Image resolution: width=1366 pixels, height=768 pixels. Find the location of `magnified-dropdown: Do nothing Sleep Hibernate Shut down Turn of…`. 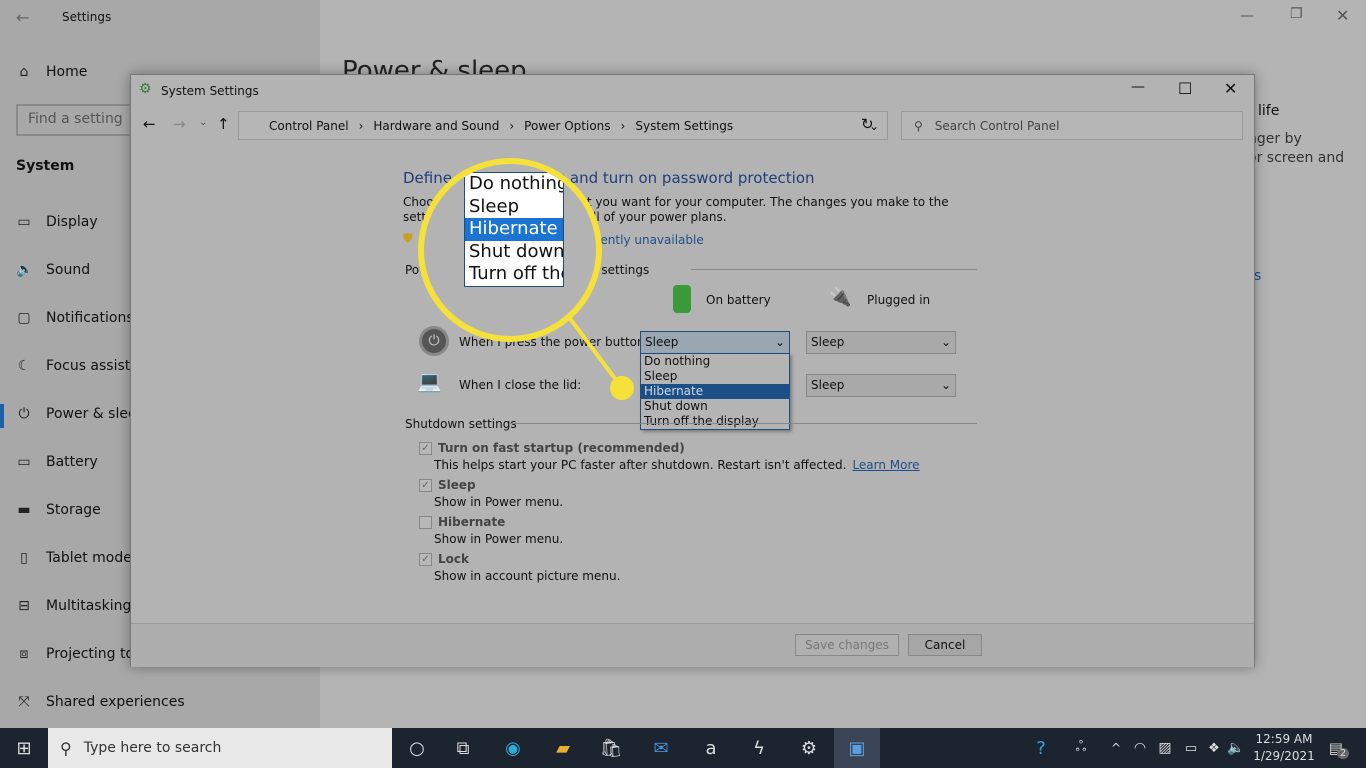

magnified-dropdown: Do nothing Sleep Hibernate Shut down Turn of… is located at coordinates (514, 229).